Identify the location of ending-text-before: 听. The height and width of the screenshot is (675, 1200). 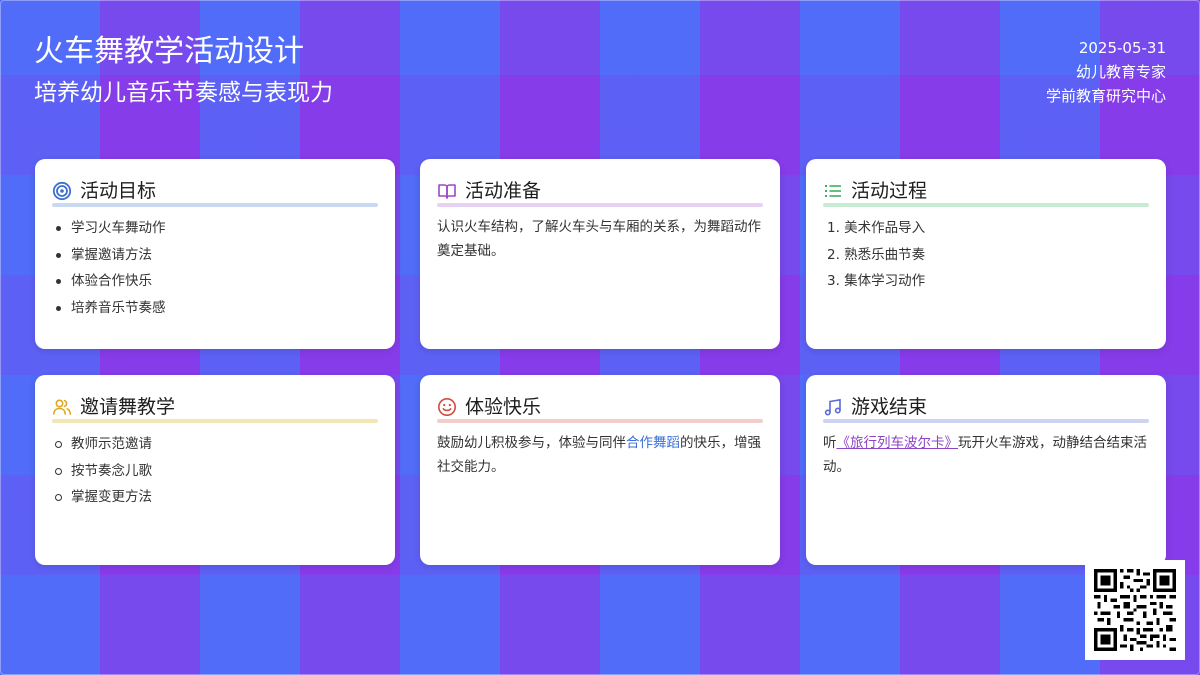
(830, 443).